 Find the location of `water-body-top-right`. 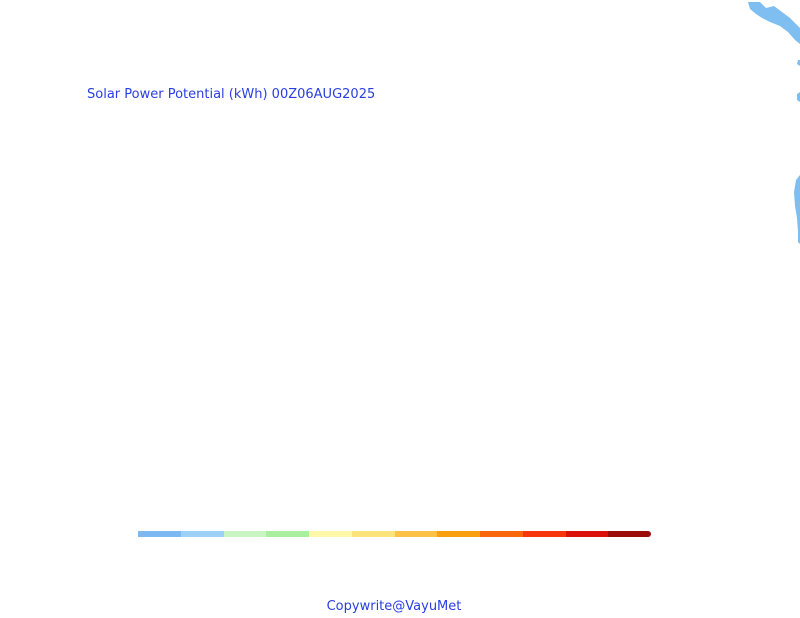

water-body-top-right is located at coordinates (774, 23).